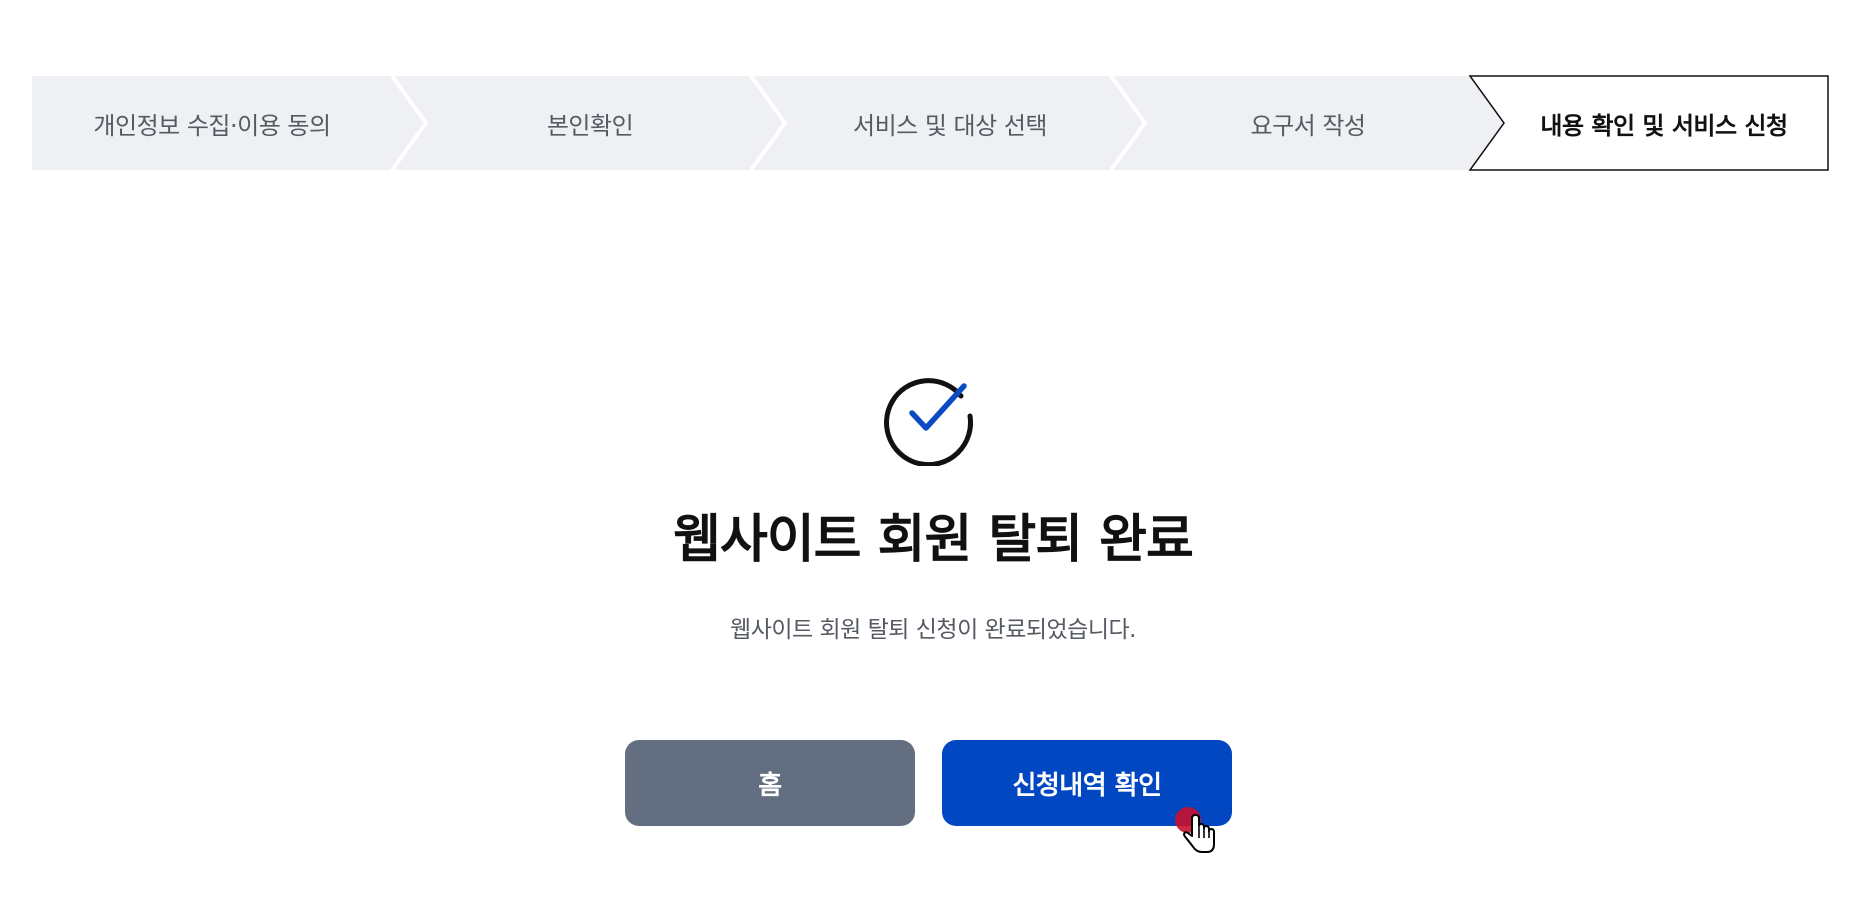 The width and height of the screenshot is (1866, 898). I want to click on result-description: 웹사이트 회원 탈퇴 신청이 완료되었습니다., so click(933, 630).